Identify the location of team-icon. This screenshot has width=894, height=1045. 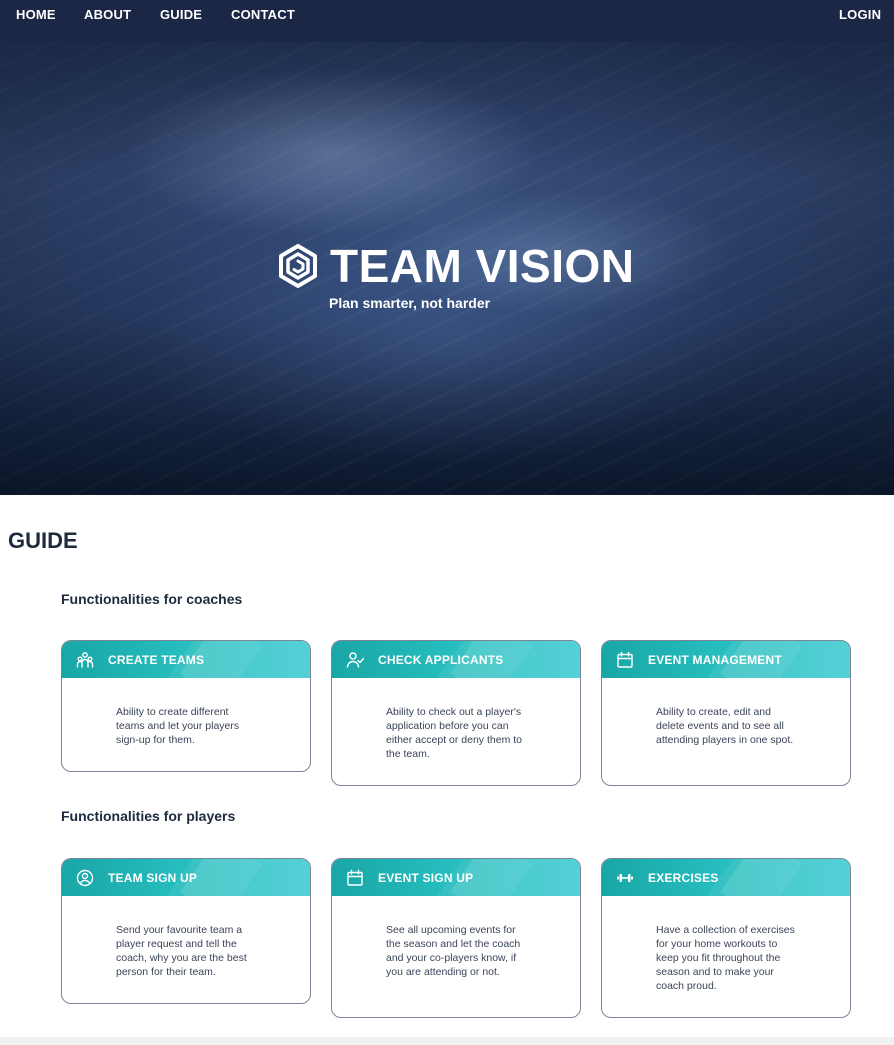
(85, 660).